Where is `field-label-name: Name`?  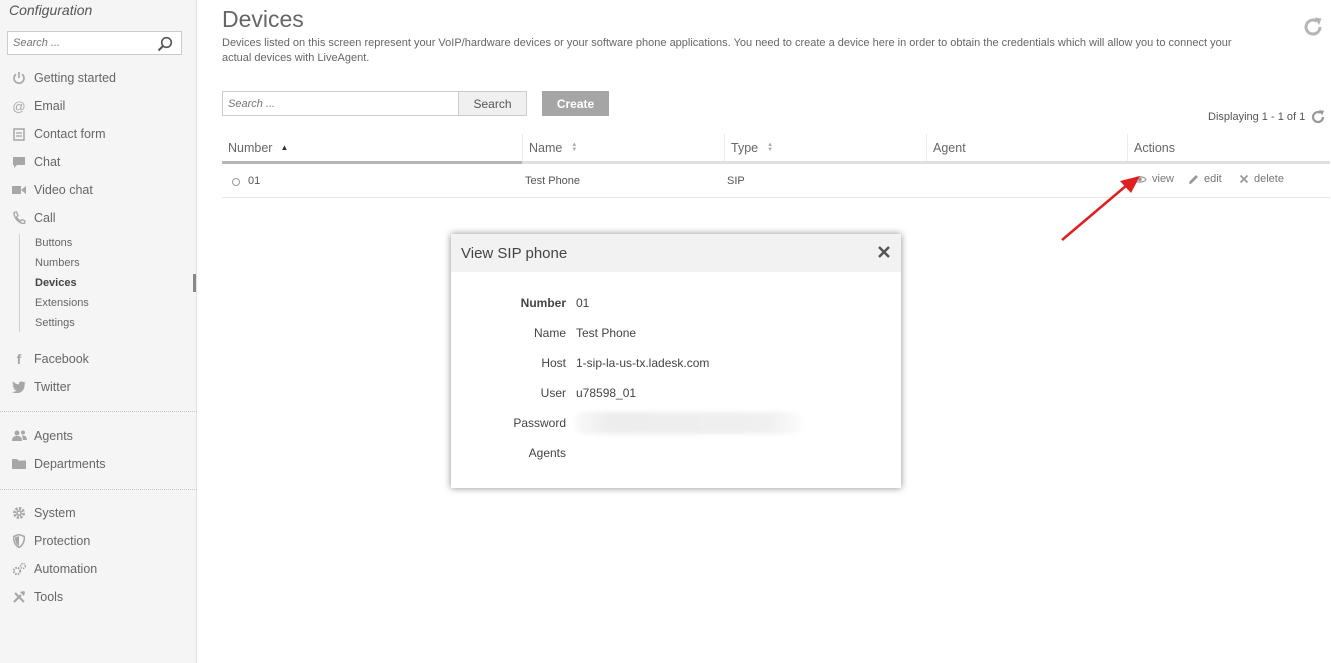 field-label-name: Name is located at coordinates (549, 333).